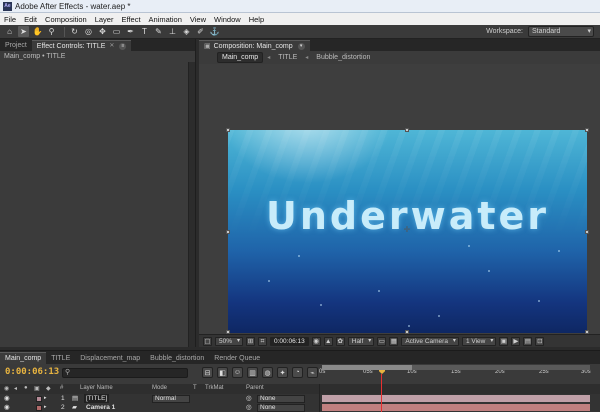 The width and height of the screenshot is (600, 412). I want to click on close-icon: ✕, so click(111, 46).